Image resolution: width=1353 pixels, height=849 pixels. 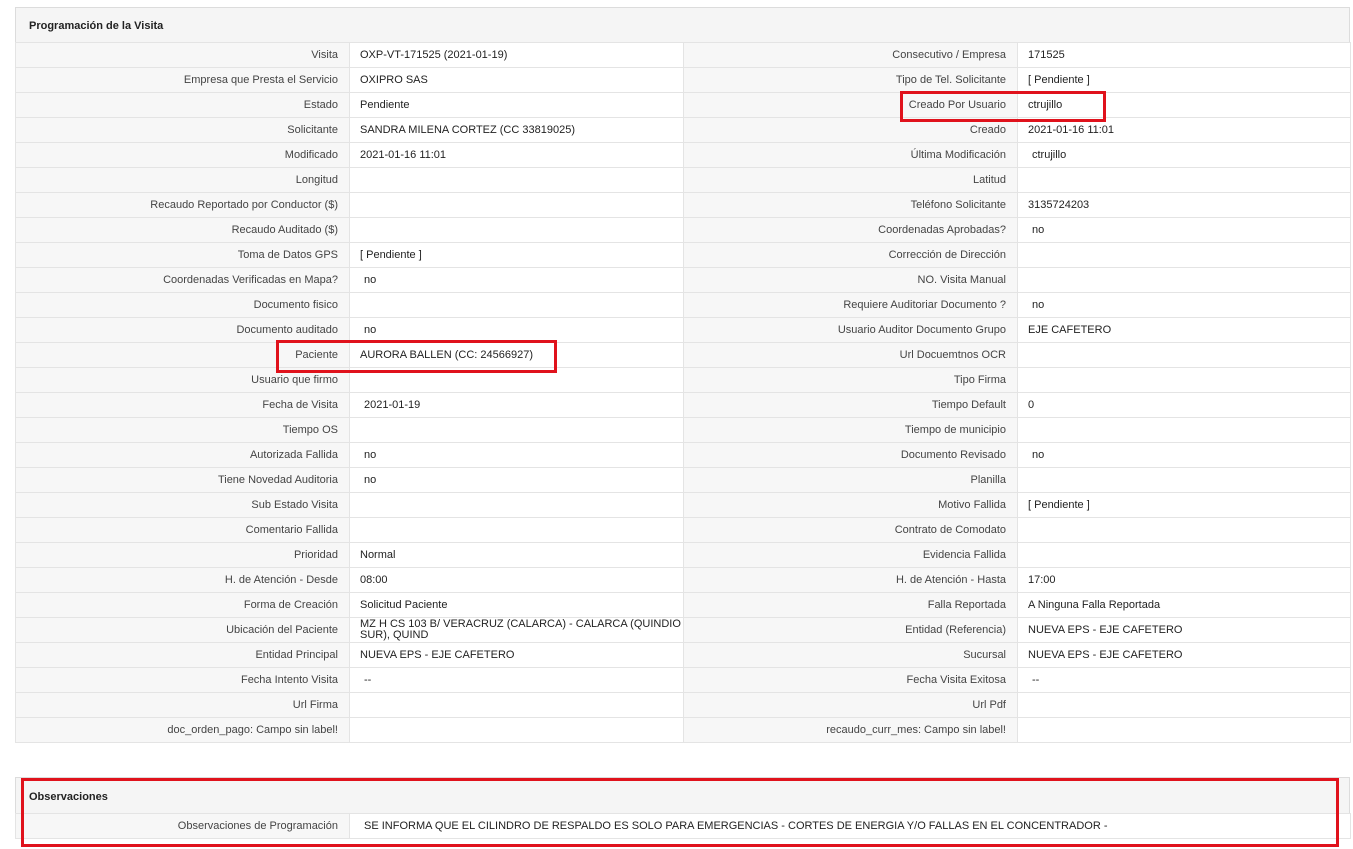 What do you see at coordinates (850, 155) in the screenshot?
I see `field-label: Última Modificación` at bounding box center [850, 155].